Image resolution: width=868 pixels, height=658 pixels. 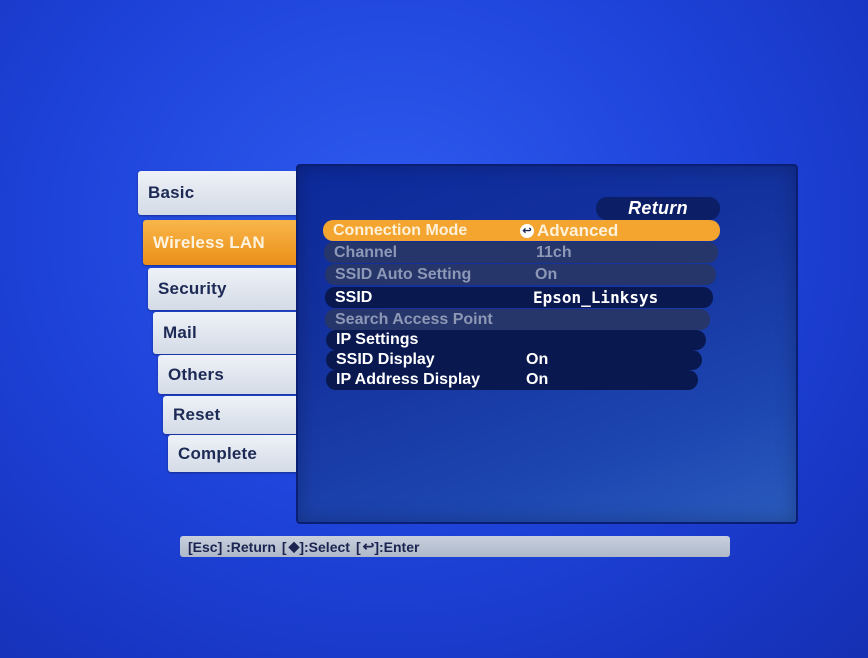 I want to click on tab-others-label: Others, so click(x=196, y=374).